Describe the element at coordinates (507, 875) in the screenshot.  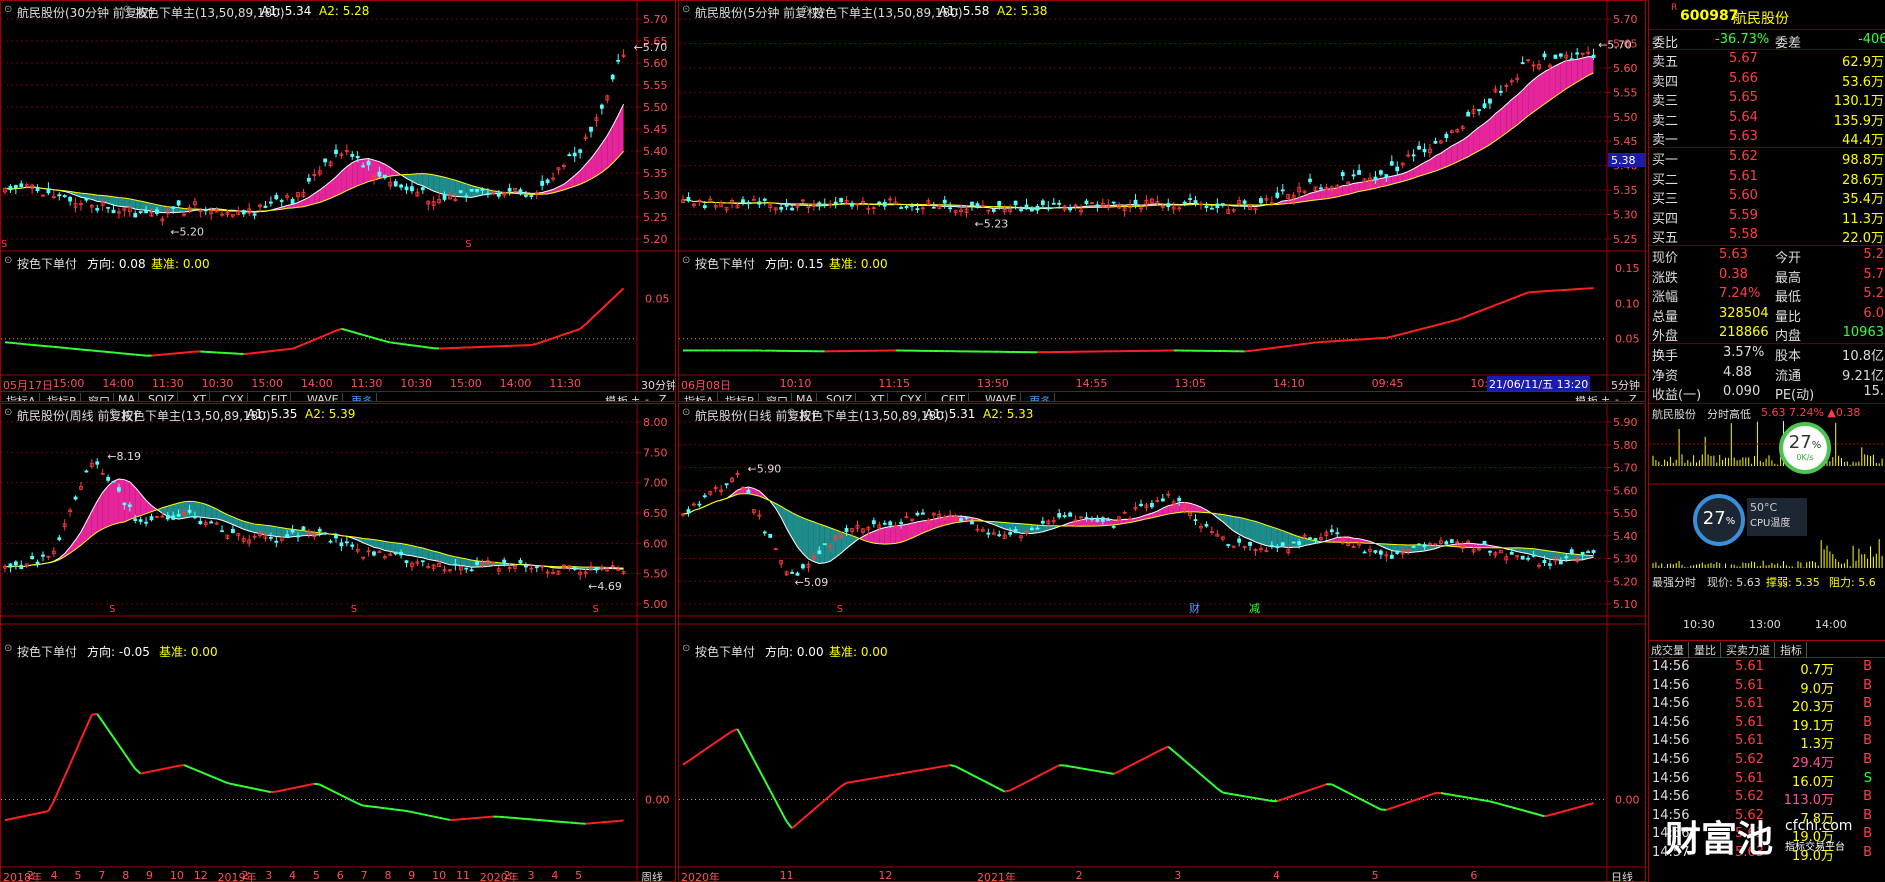
I see `x-axis-label: 2` at that location.